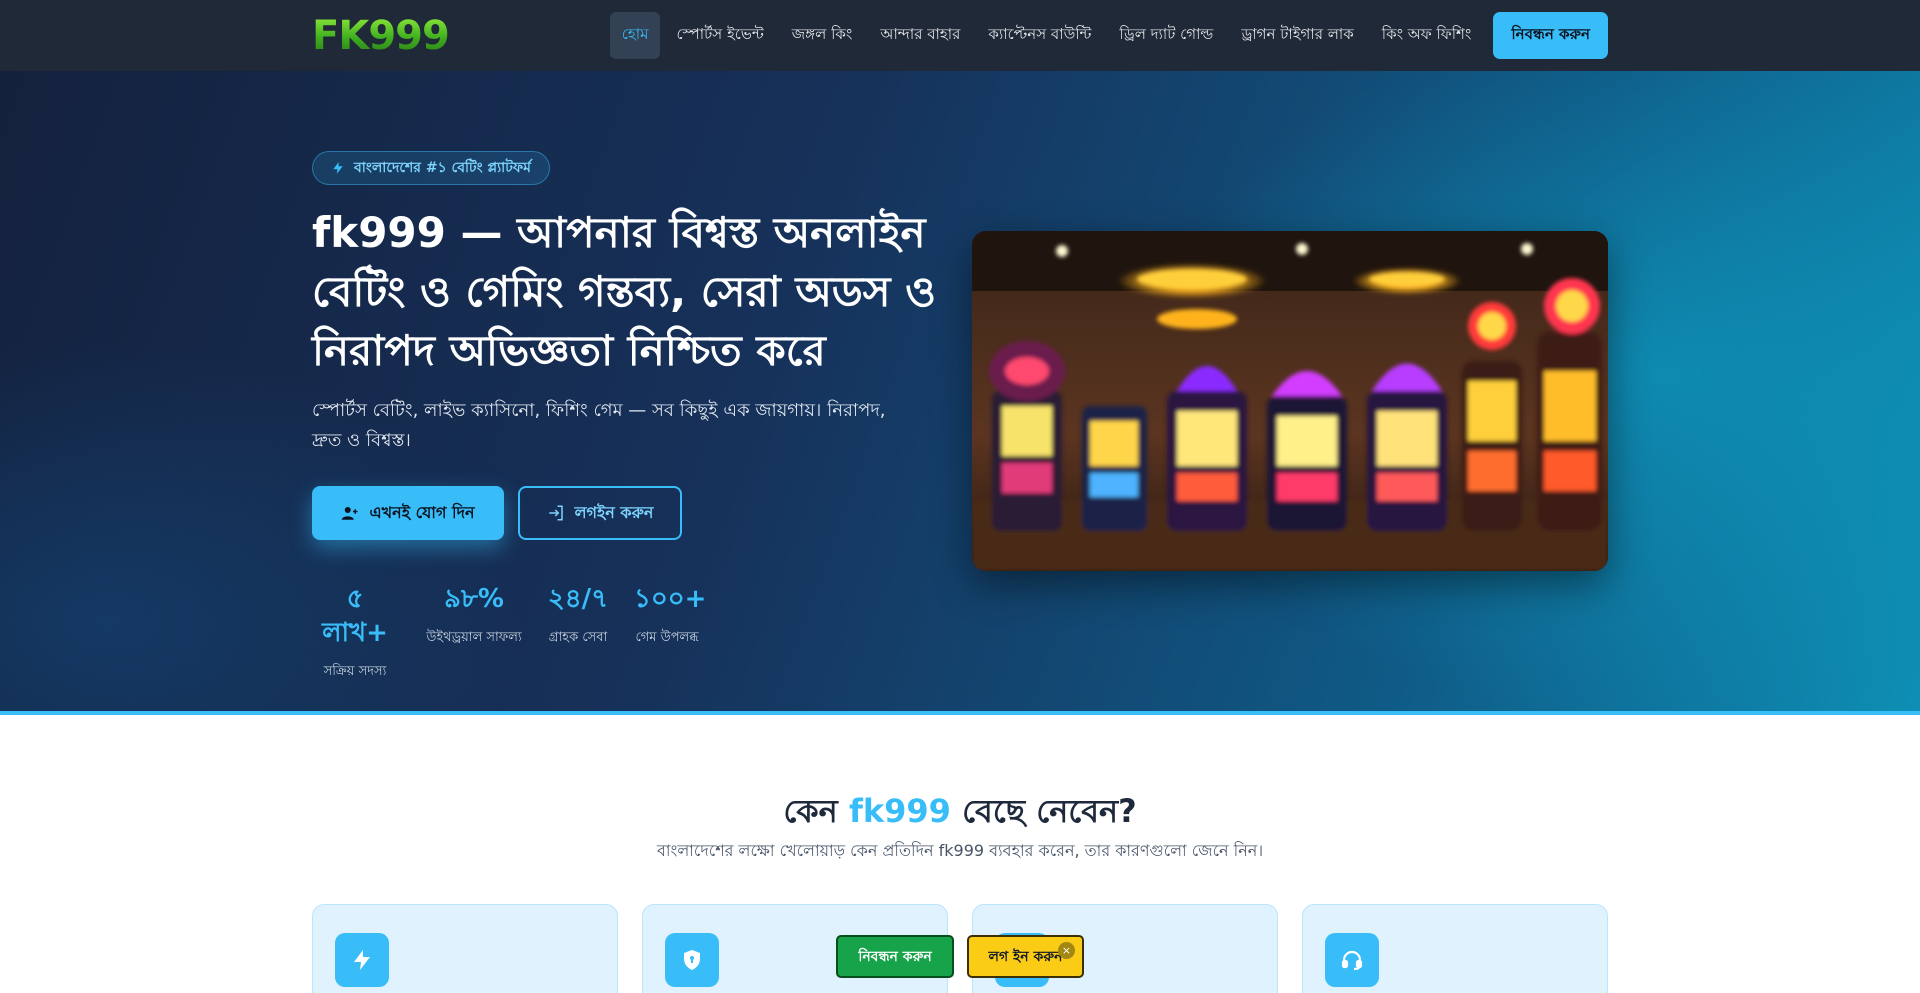 This screenshot has height=993, width=1920. What do you see at coordinates (810, 811) in the screenshot?
I see `features-title-prefix: কেন` at bounding box center [810, 811].